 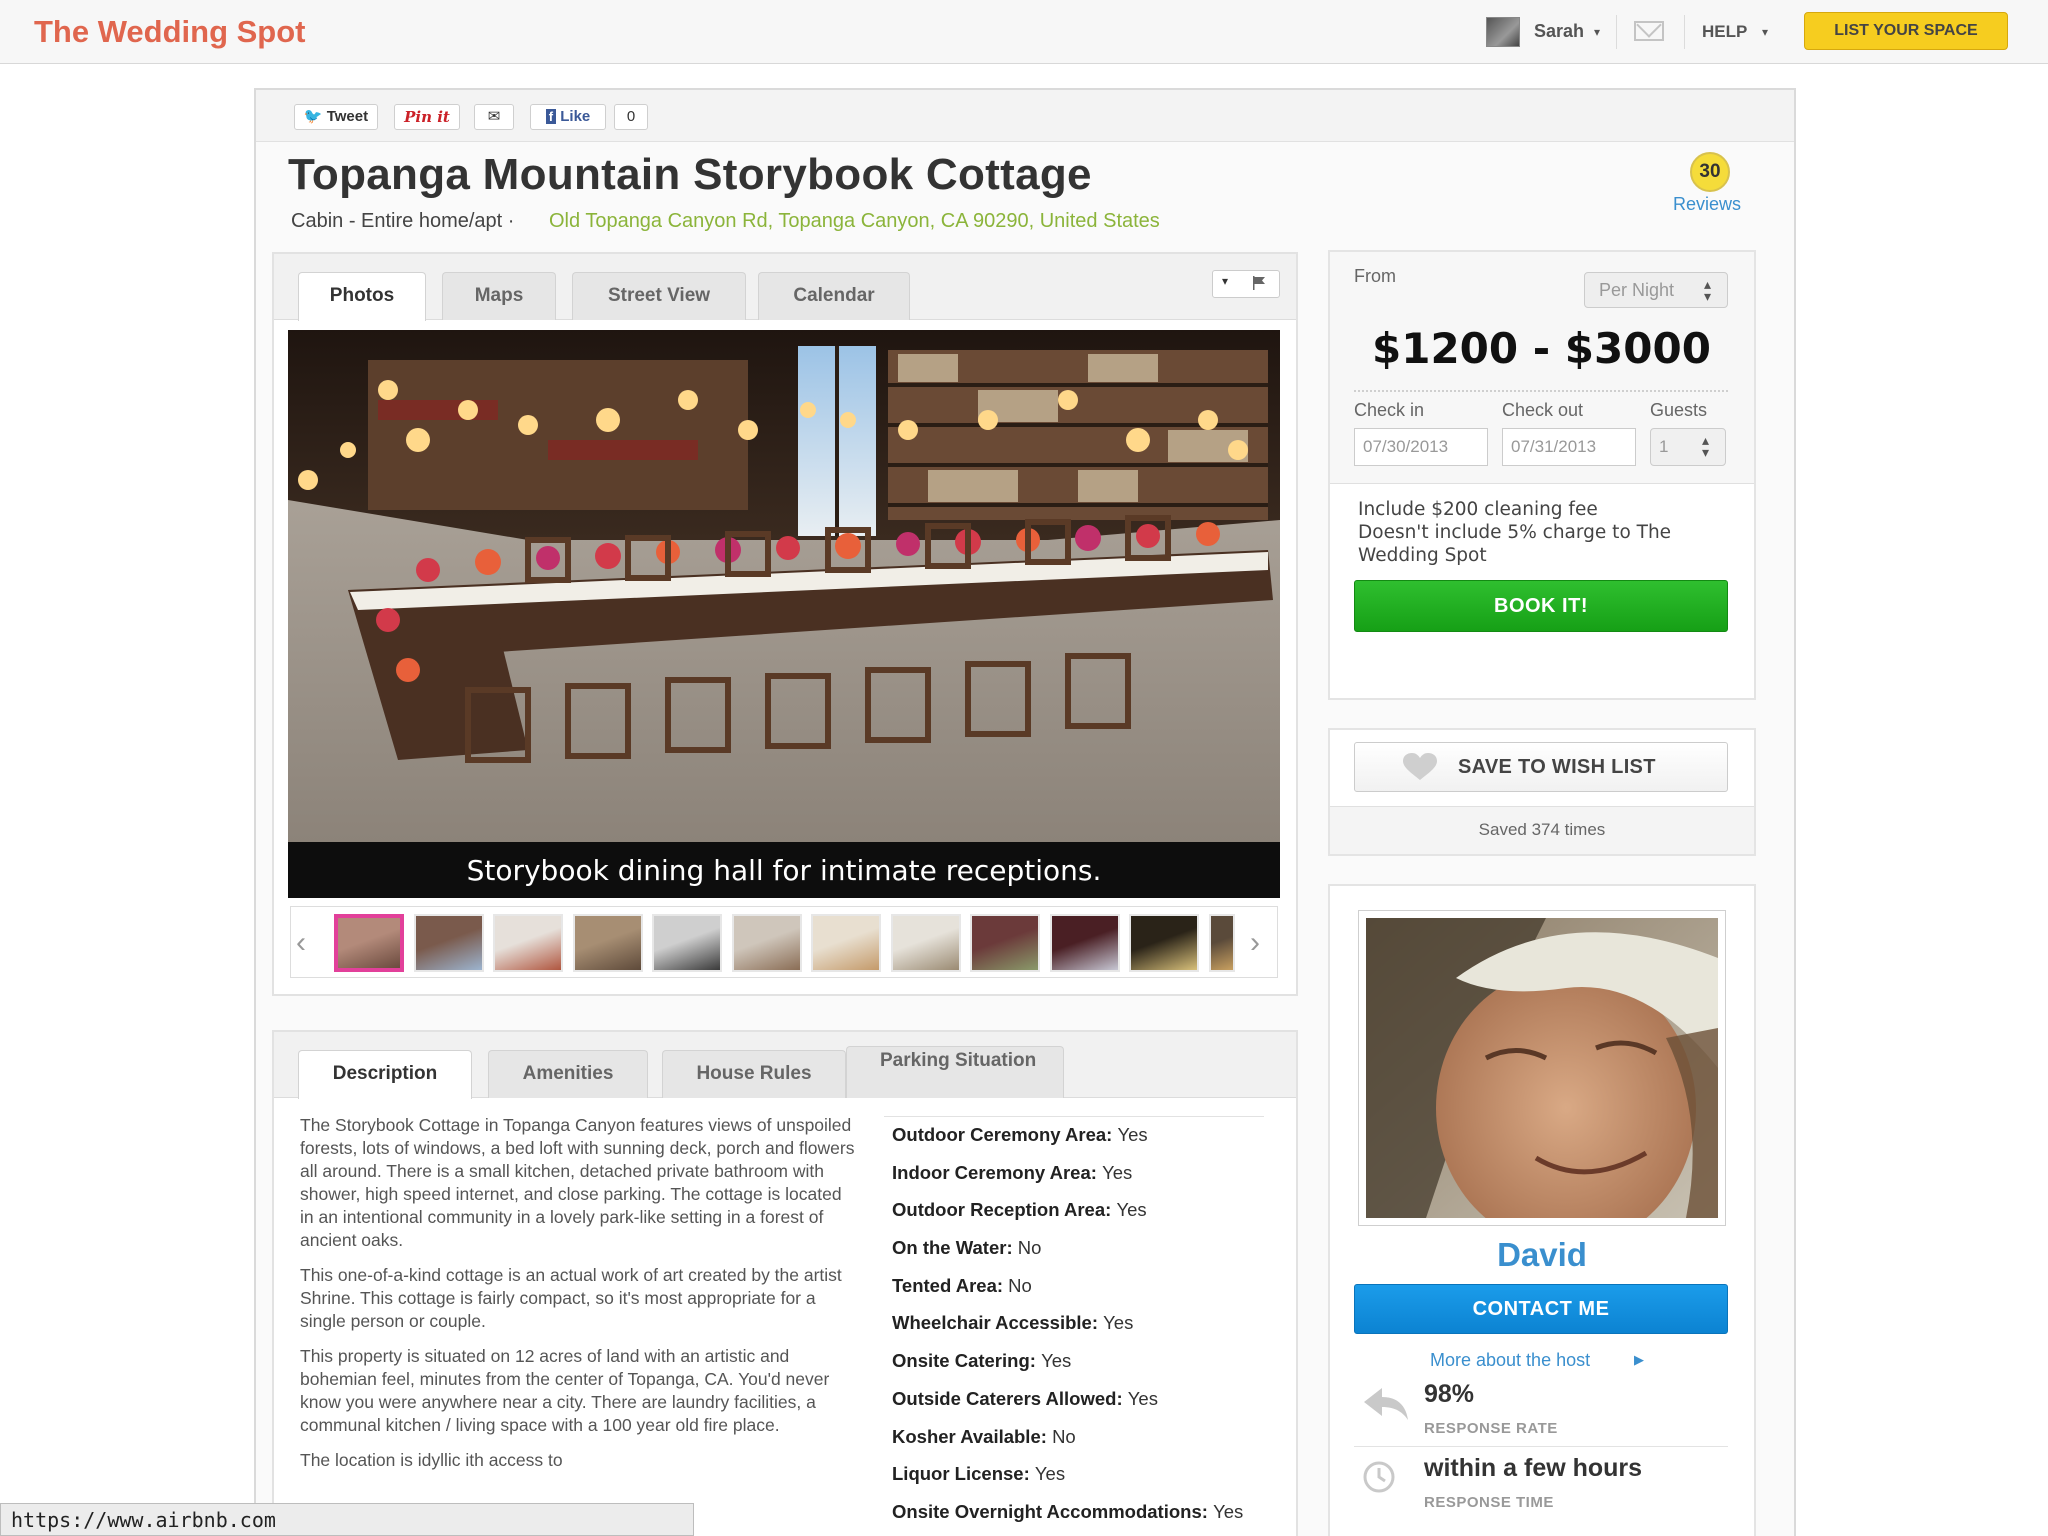 What do you see at coordinates (1707, 204) in the screenshot?
I see `reviews-link: Reviews` at bounding box center [1707, 204].